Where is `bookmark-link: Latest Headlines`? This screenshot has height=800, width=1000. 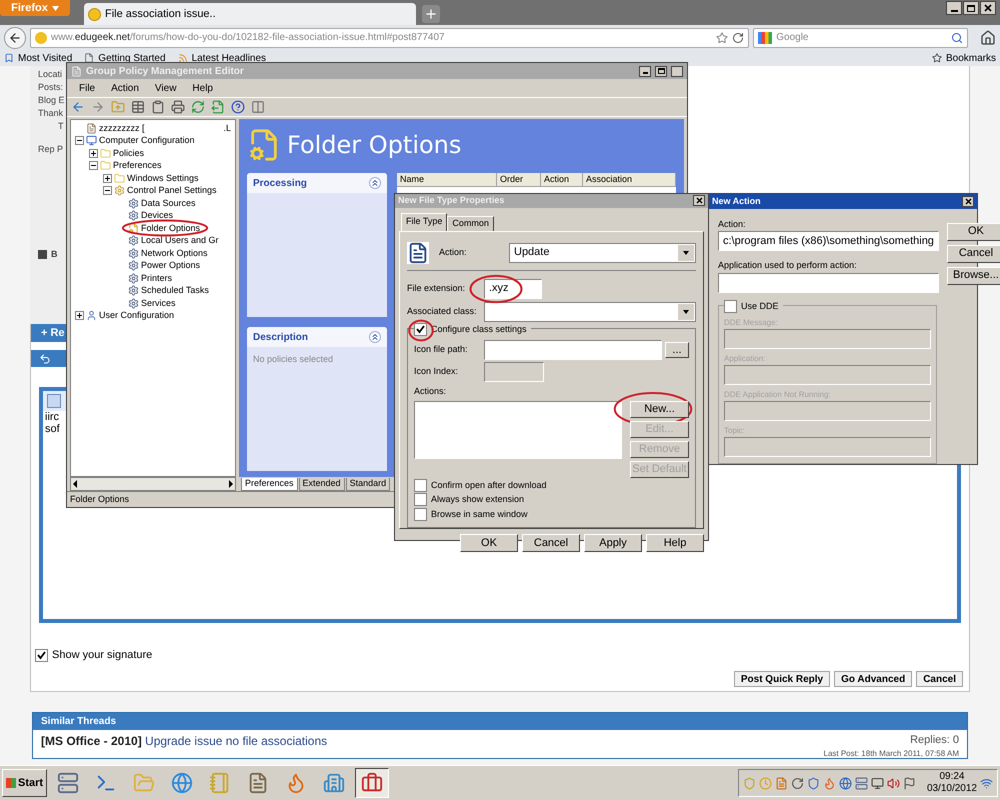 bookmark-link: Latest Headlines is located at coordinates (222, 58).